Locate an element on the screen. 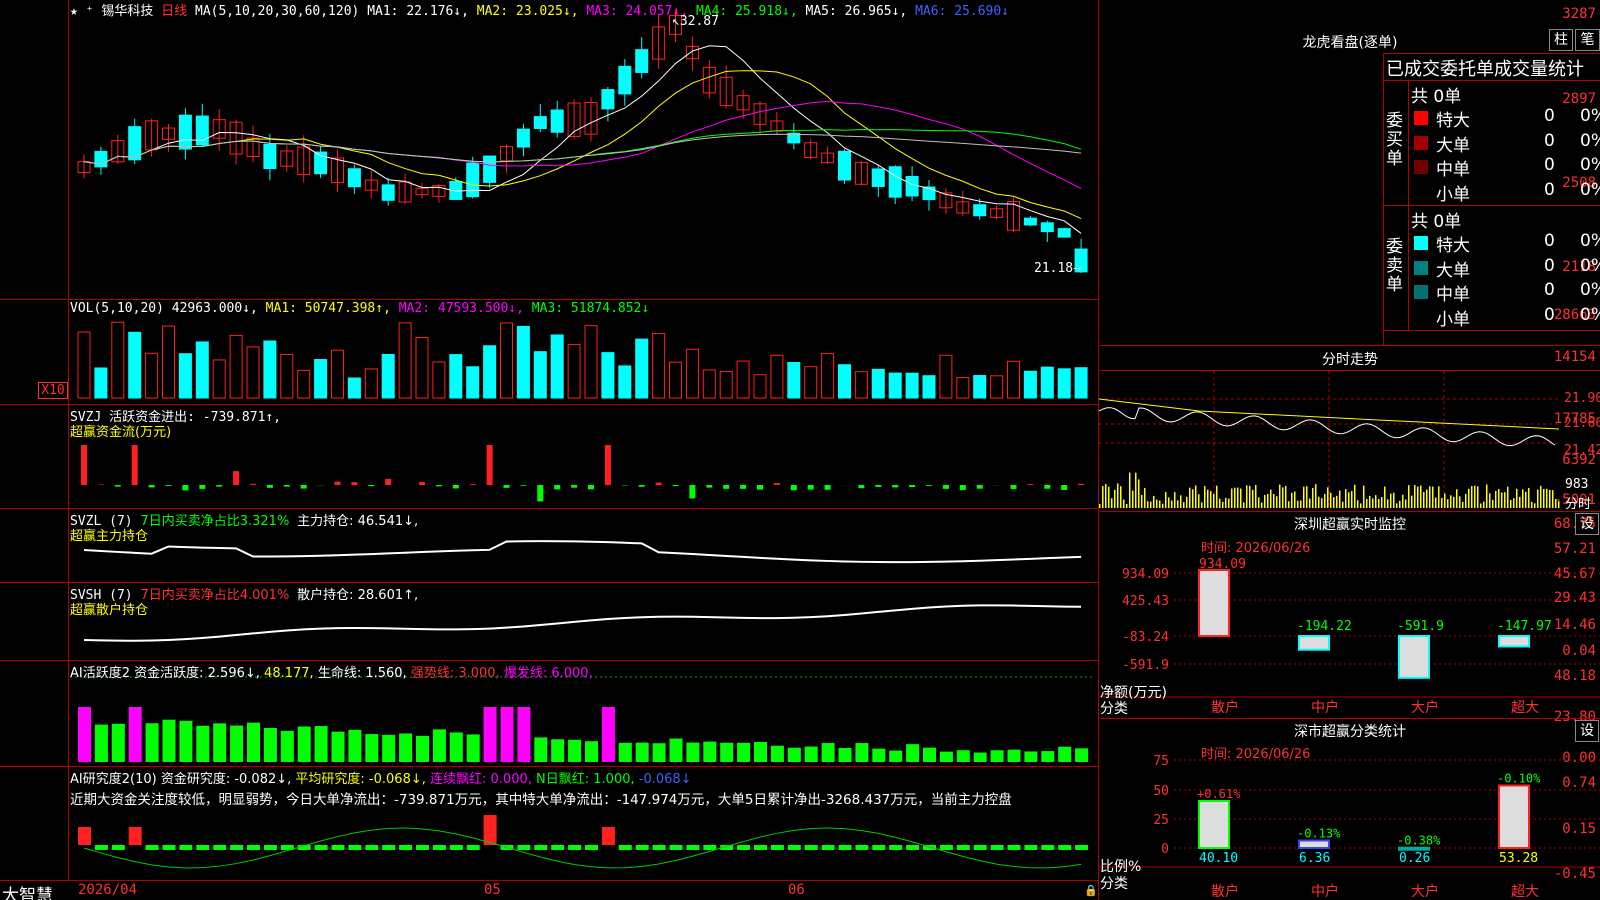  price-axis-label: 2897 is located at coordinates (1579, 99).